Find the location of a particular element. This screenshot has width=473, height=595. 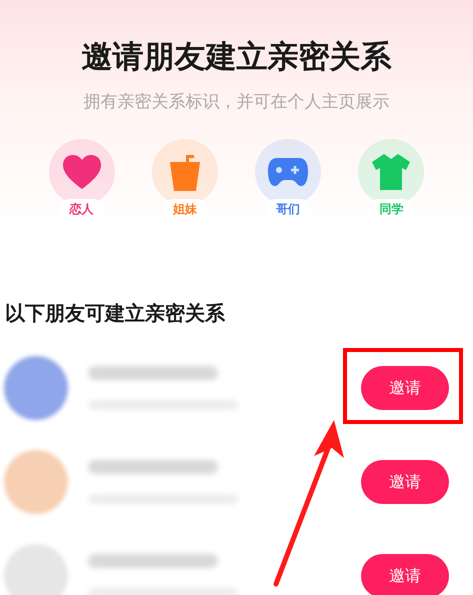

gamepad-icon is located at coordinates (288, 172).